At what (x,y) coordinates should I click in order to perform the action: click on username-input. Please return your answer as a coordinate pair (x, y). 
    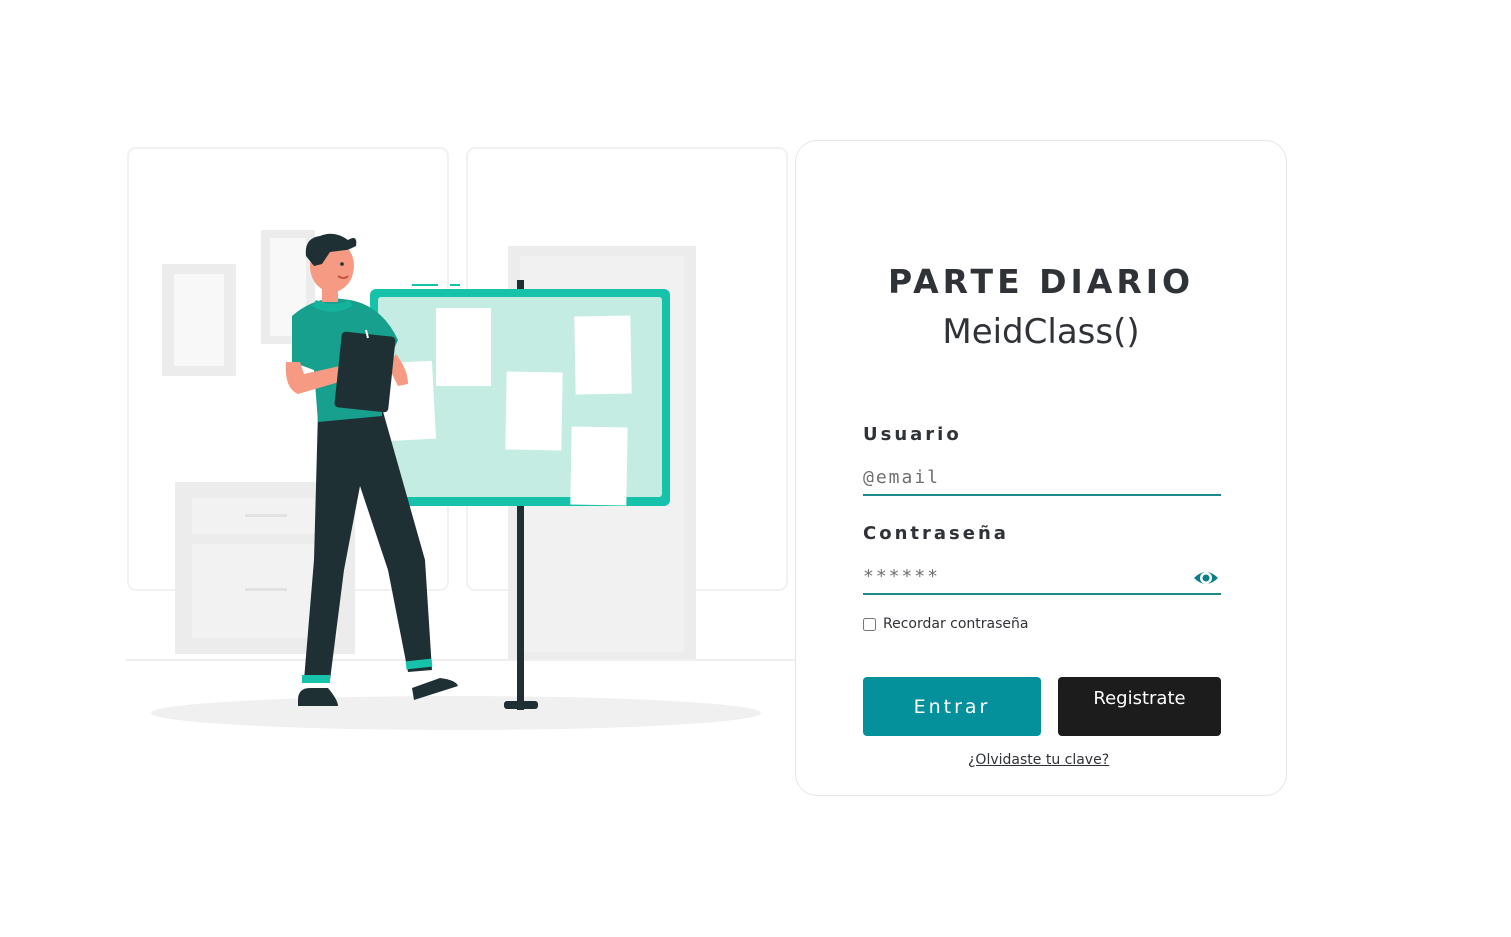
    Looking at the image, I should click on (1023, 477).